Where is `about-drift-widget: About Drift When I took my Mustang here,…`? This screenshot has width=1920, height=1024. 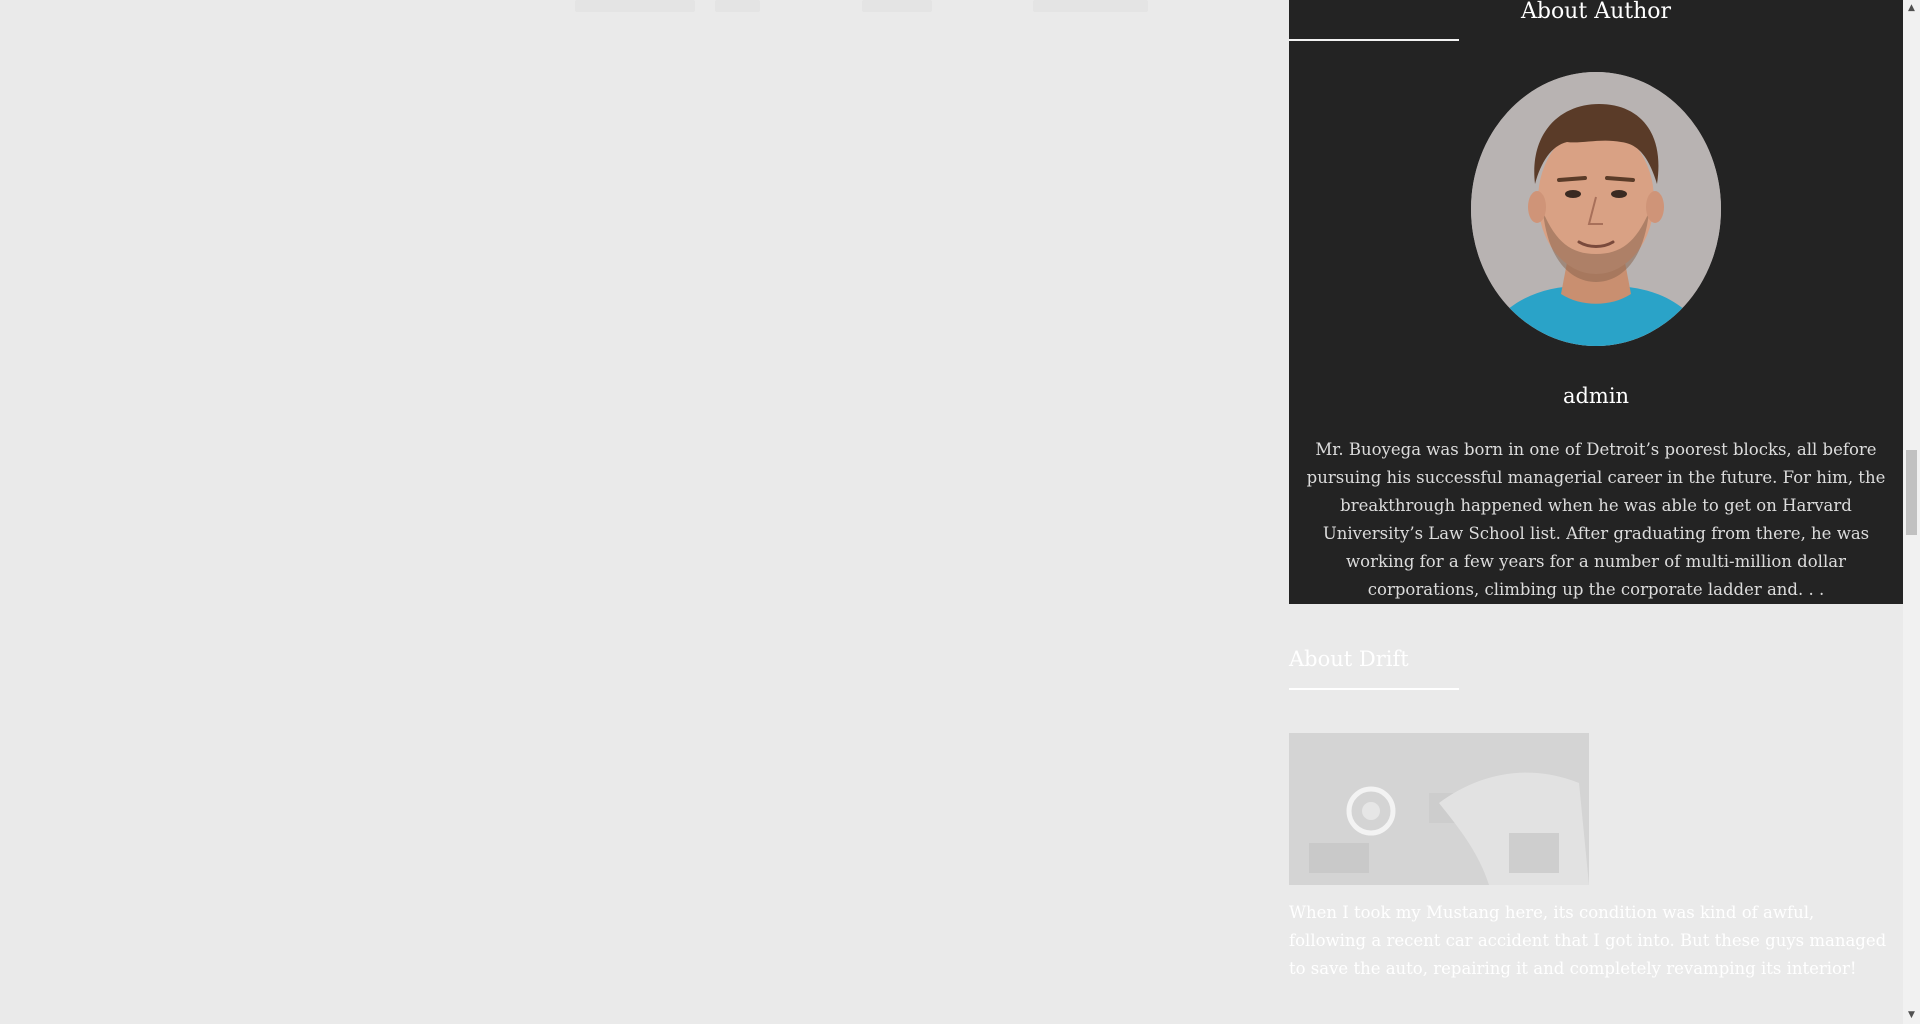
about-drift-widget: About Drift When I took my Mustang here,… is located at coordinates (1596, 824).